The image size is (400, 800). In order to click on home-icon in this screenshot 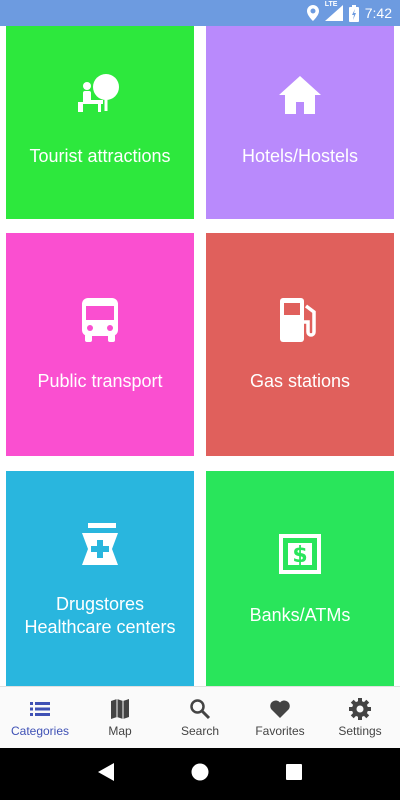, I will do `click(300, 95)`.